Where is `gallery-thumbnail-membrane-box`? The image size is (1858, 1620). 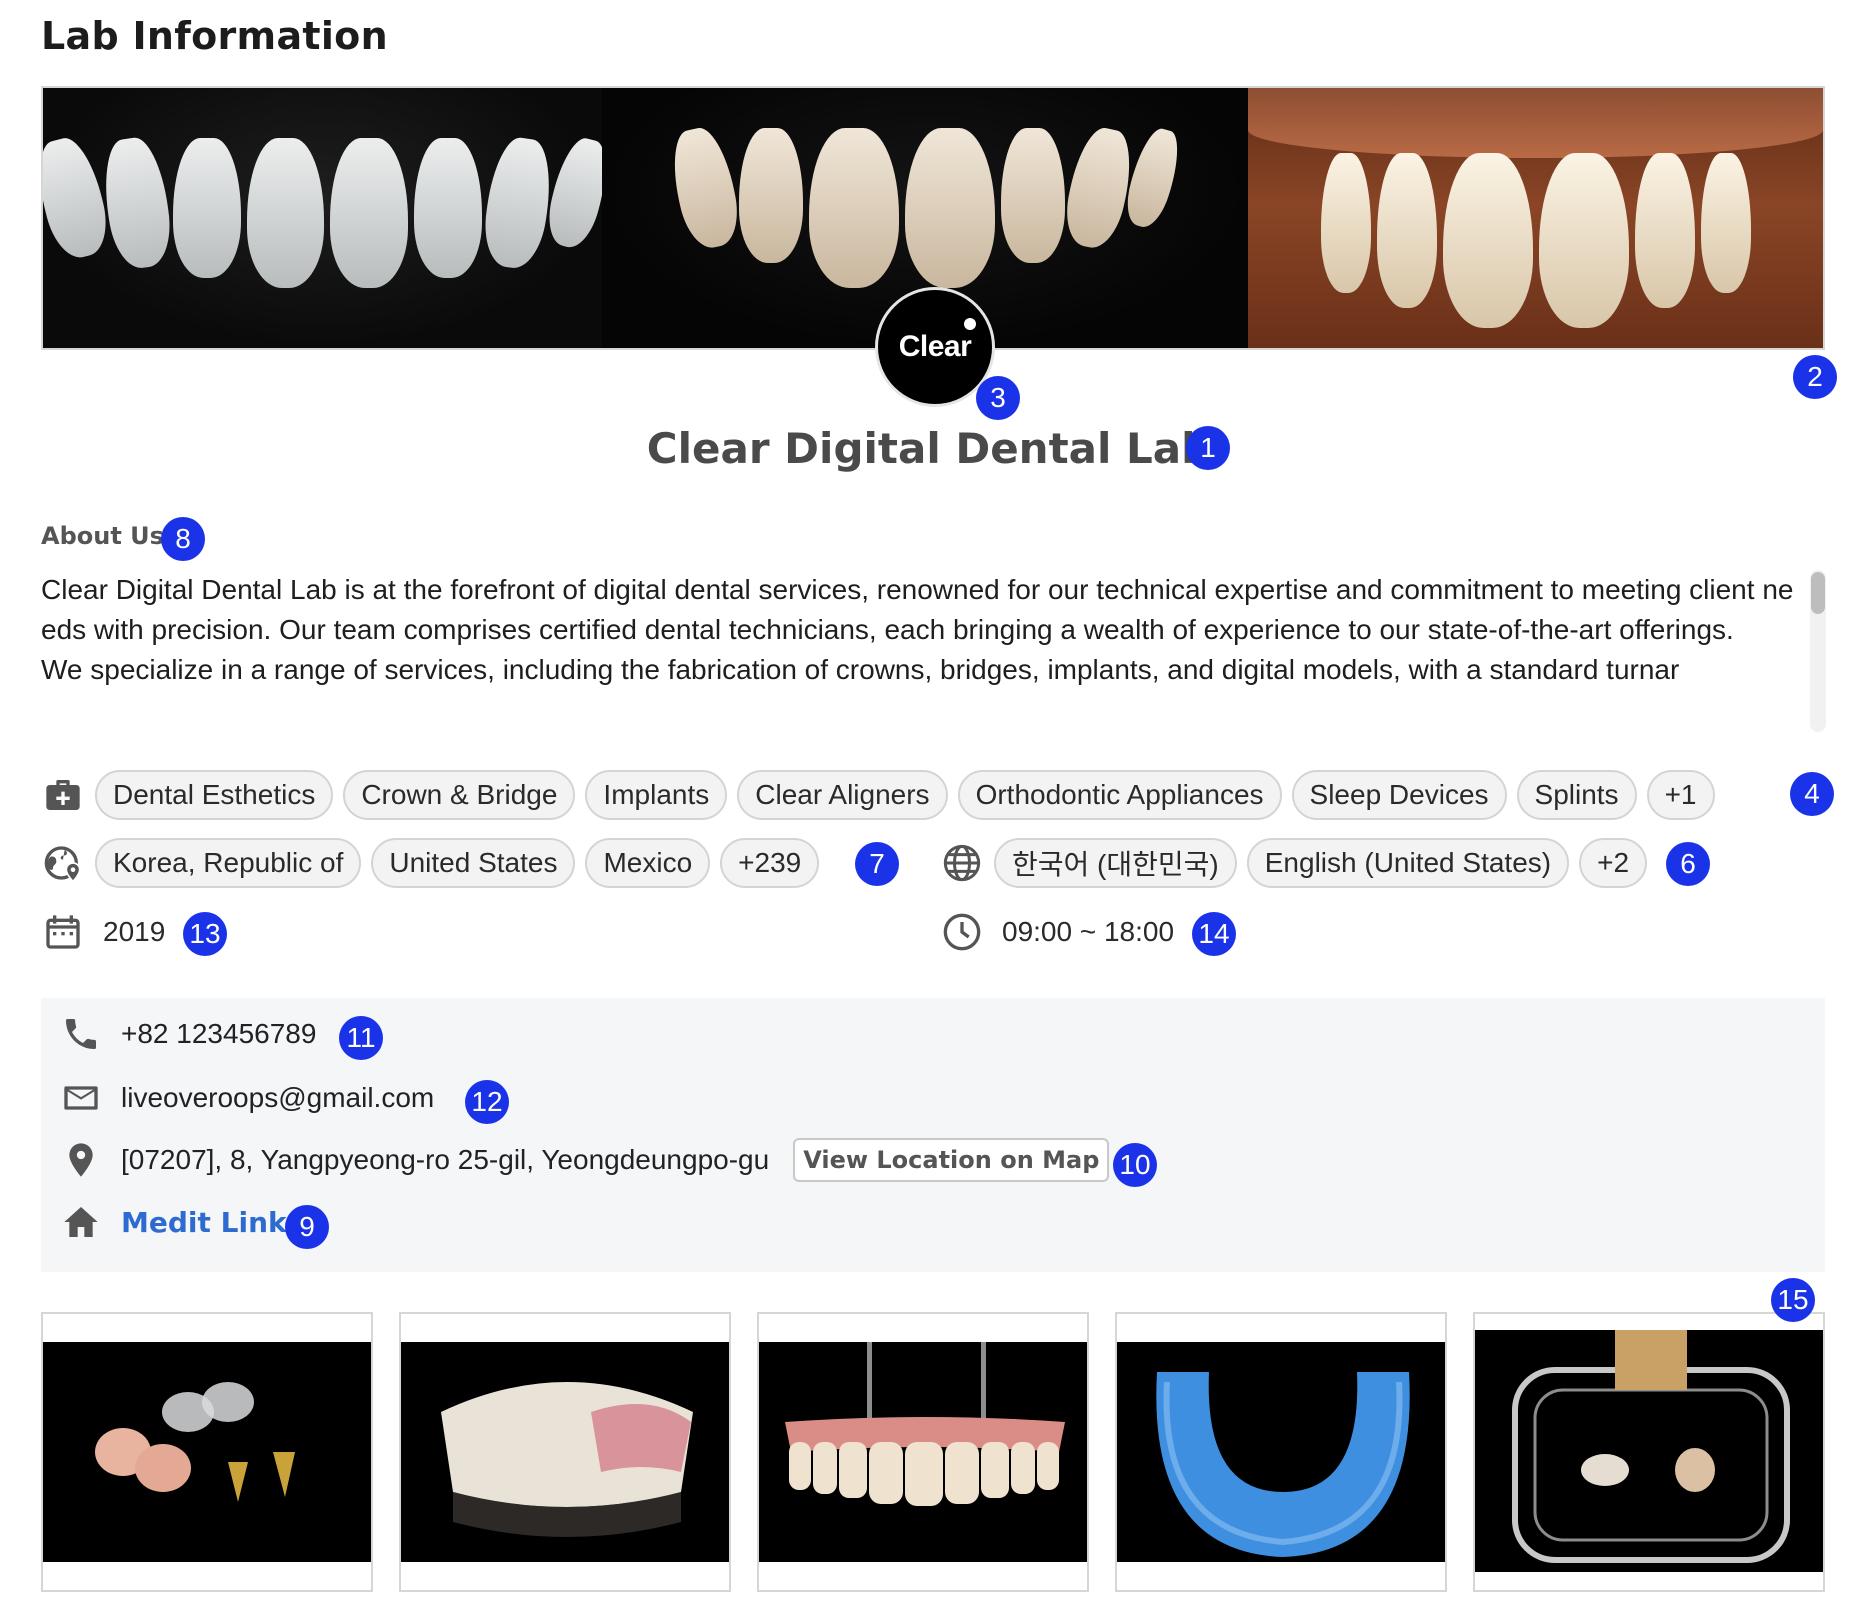
gallery-thumbnail-membrane-box is located at coordinates (1649, 1452).